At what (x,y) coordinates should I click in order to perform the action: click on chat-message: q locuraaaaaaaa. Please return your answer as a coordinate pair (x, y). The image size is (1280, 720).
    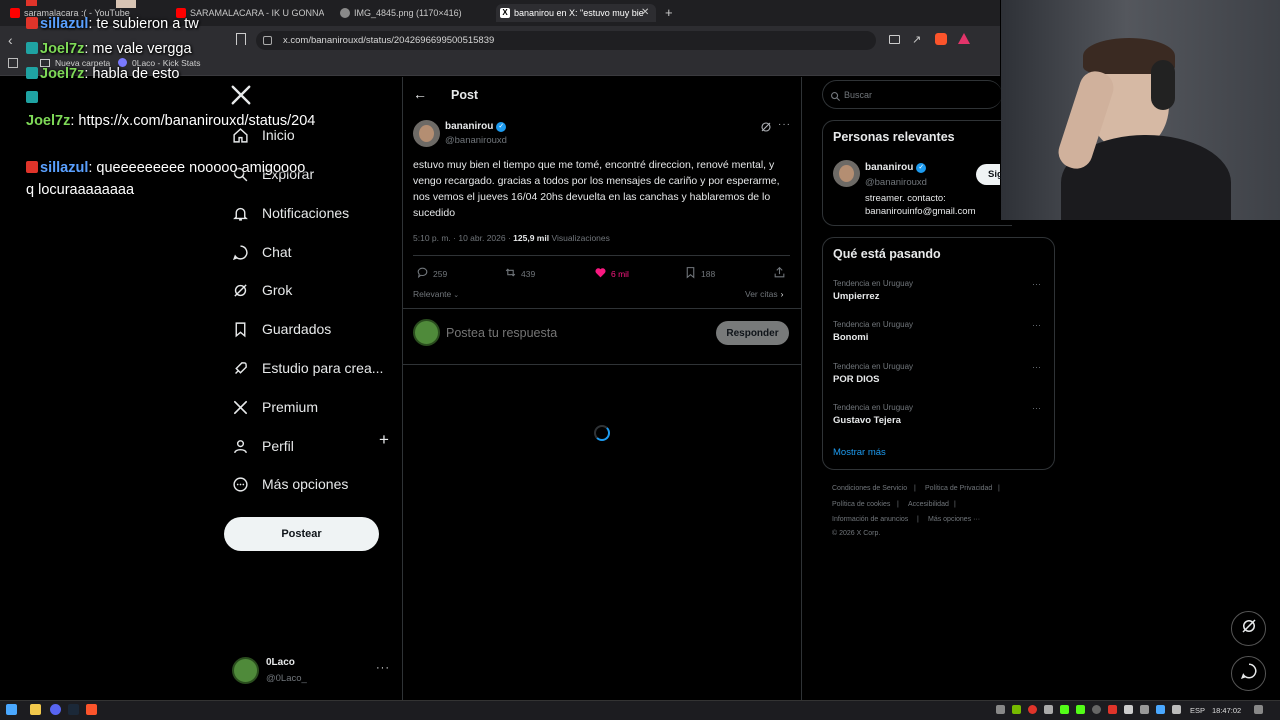
    Looking at the image, I should click on (80, 190).